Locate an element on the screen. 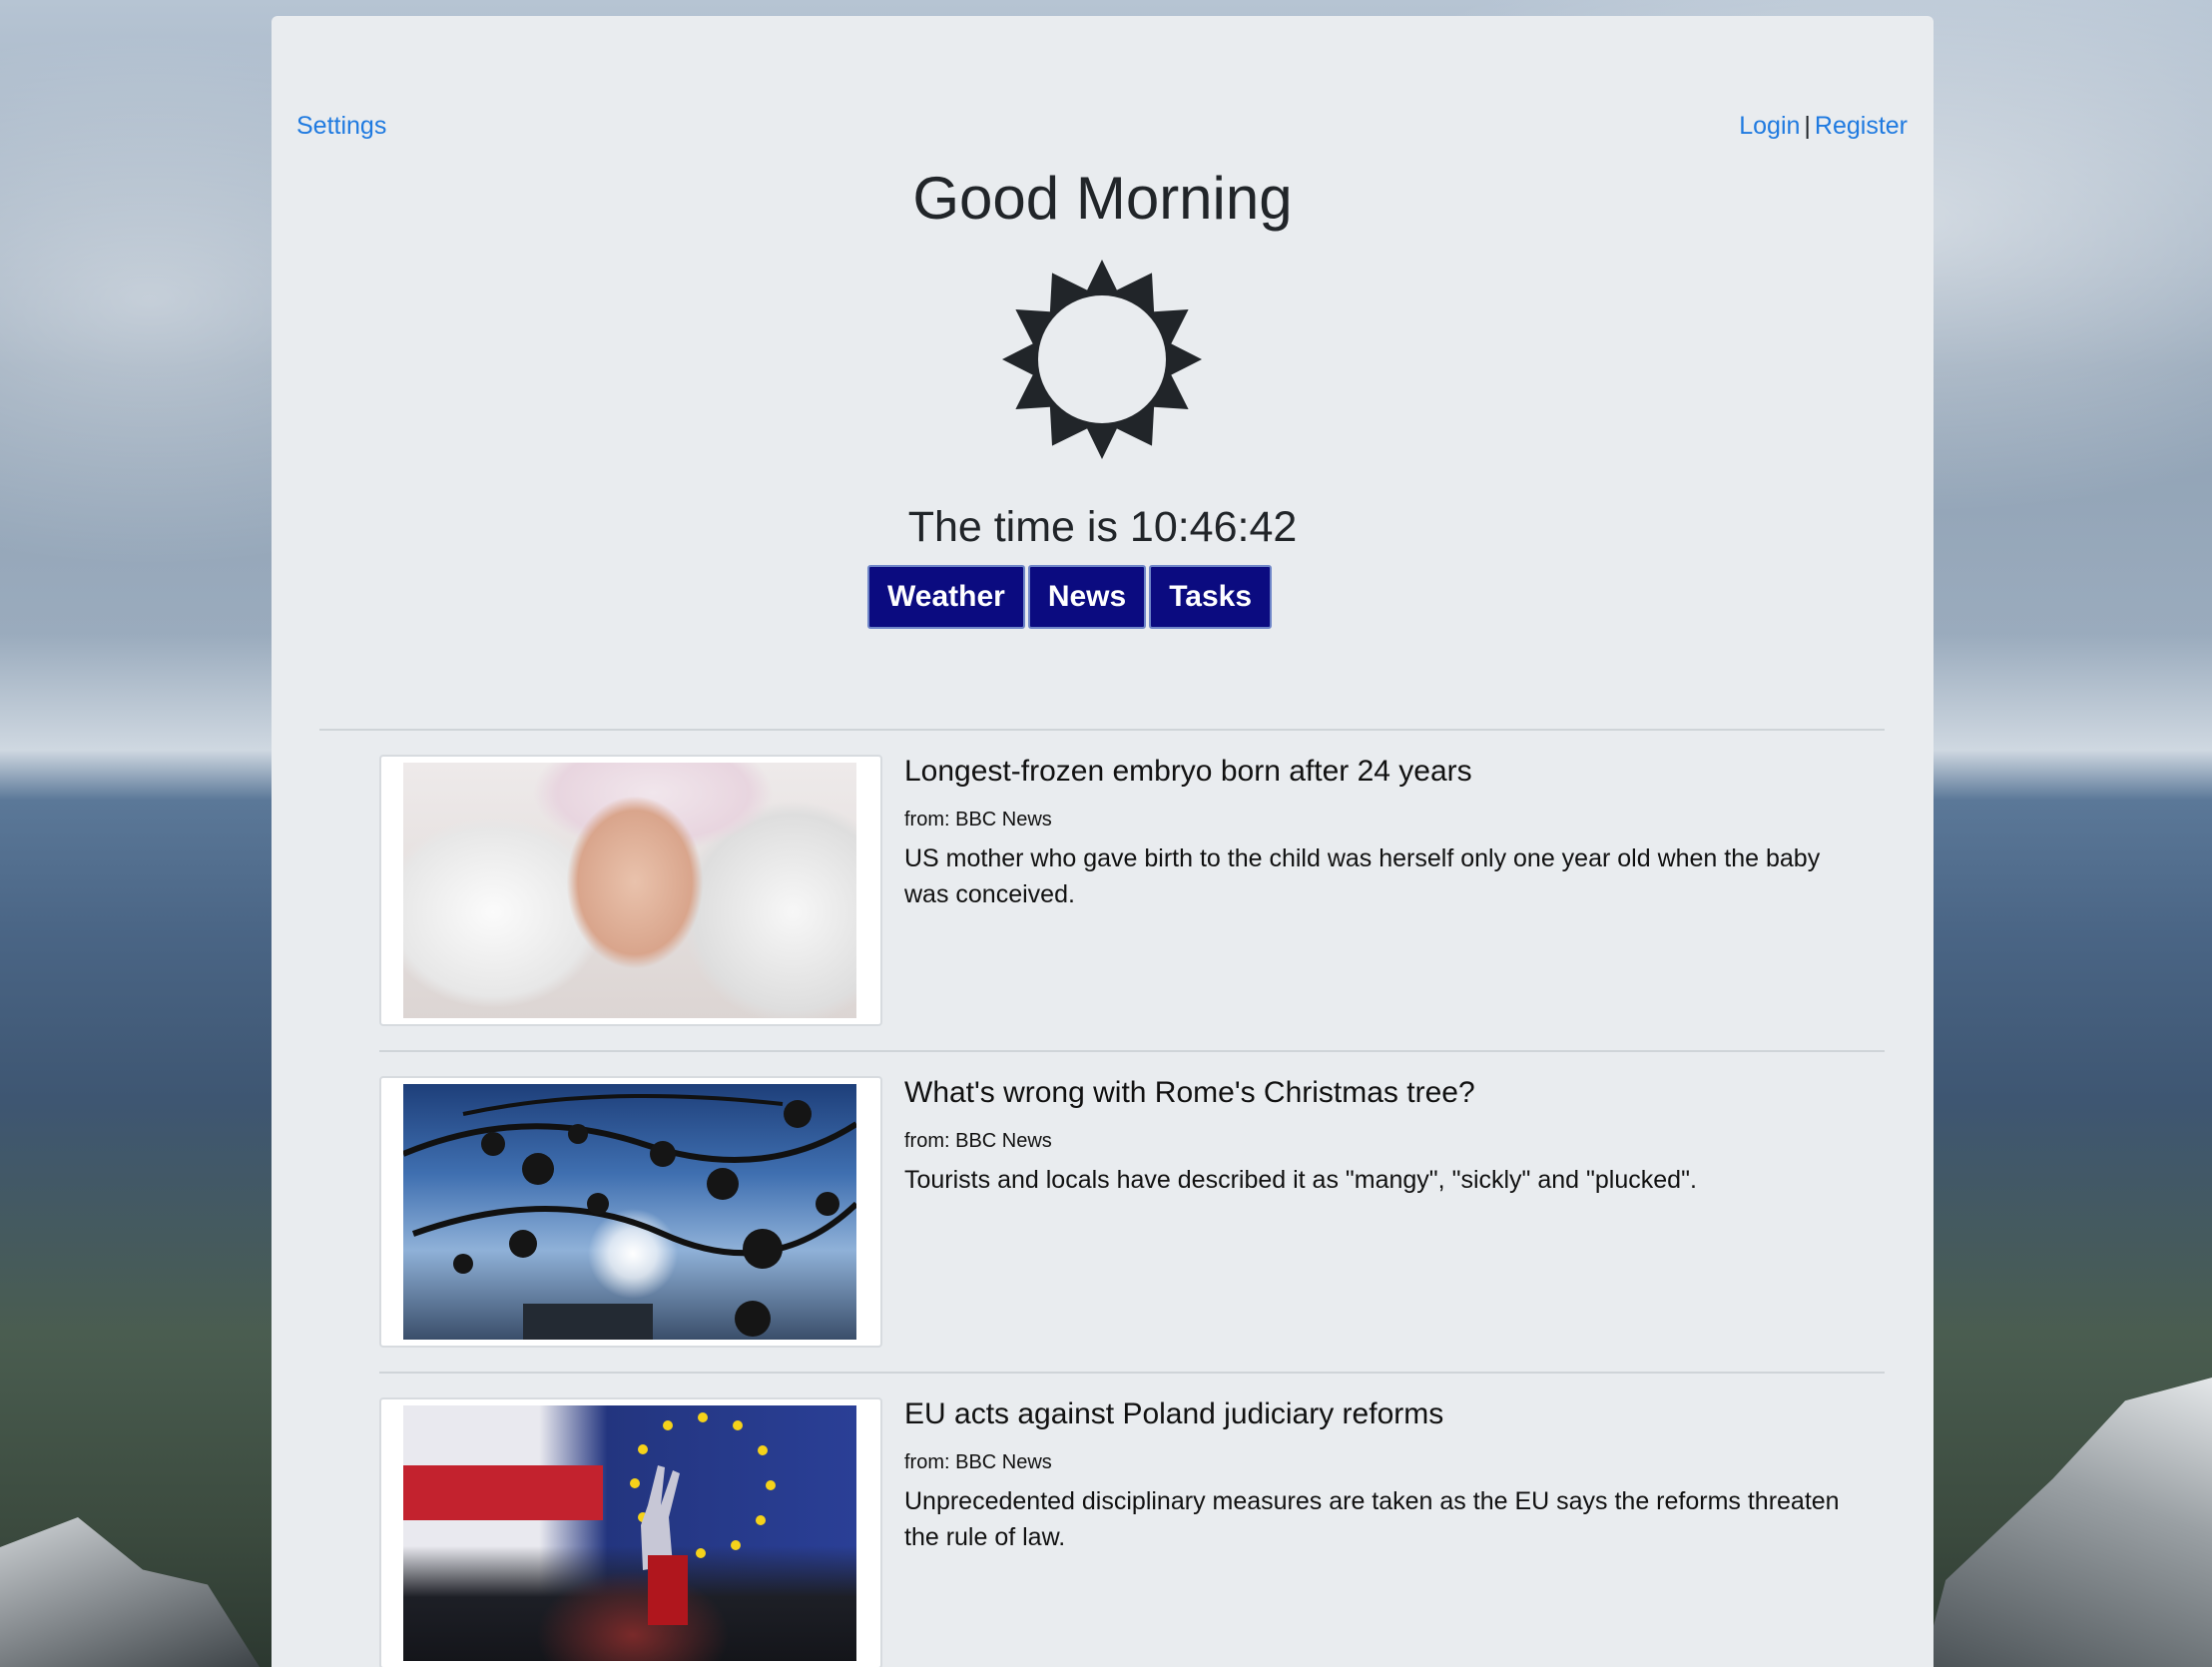 This screenshot has width=2212, height=1667. background-rock-left is located at coordinates (130, 1592).